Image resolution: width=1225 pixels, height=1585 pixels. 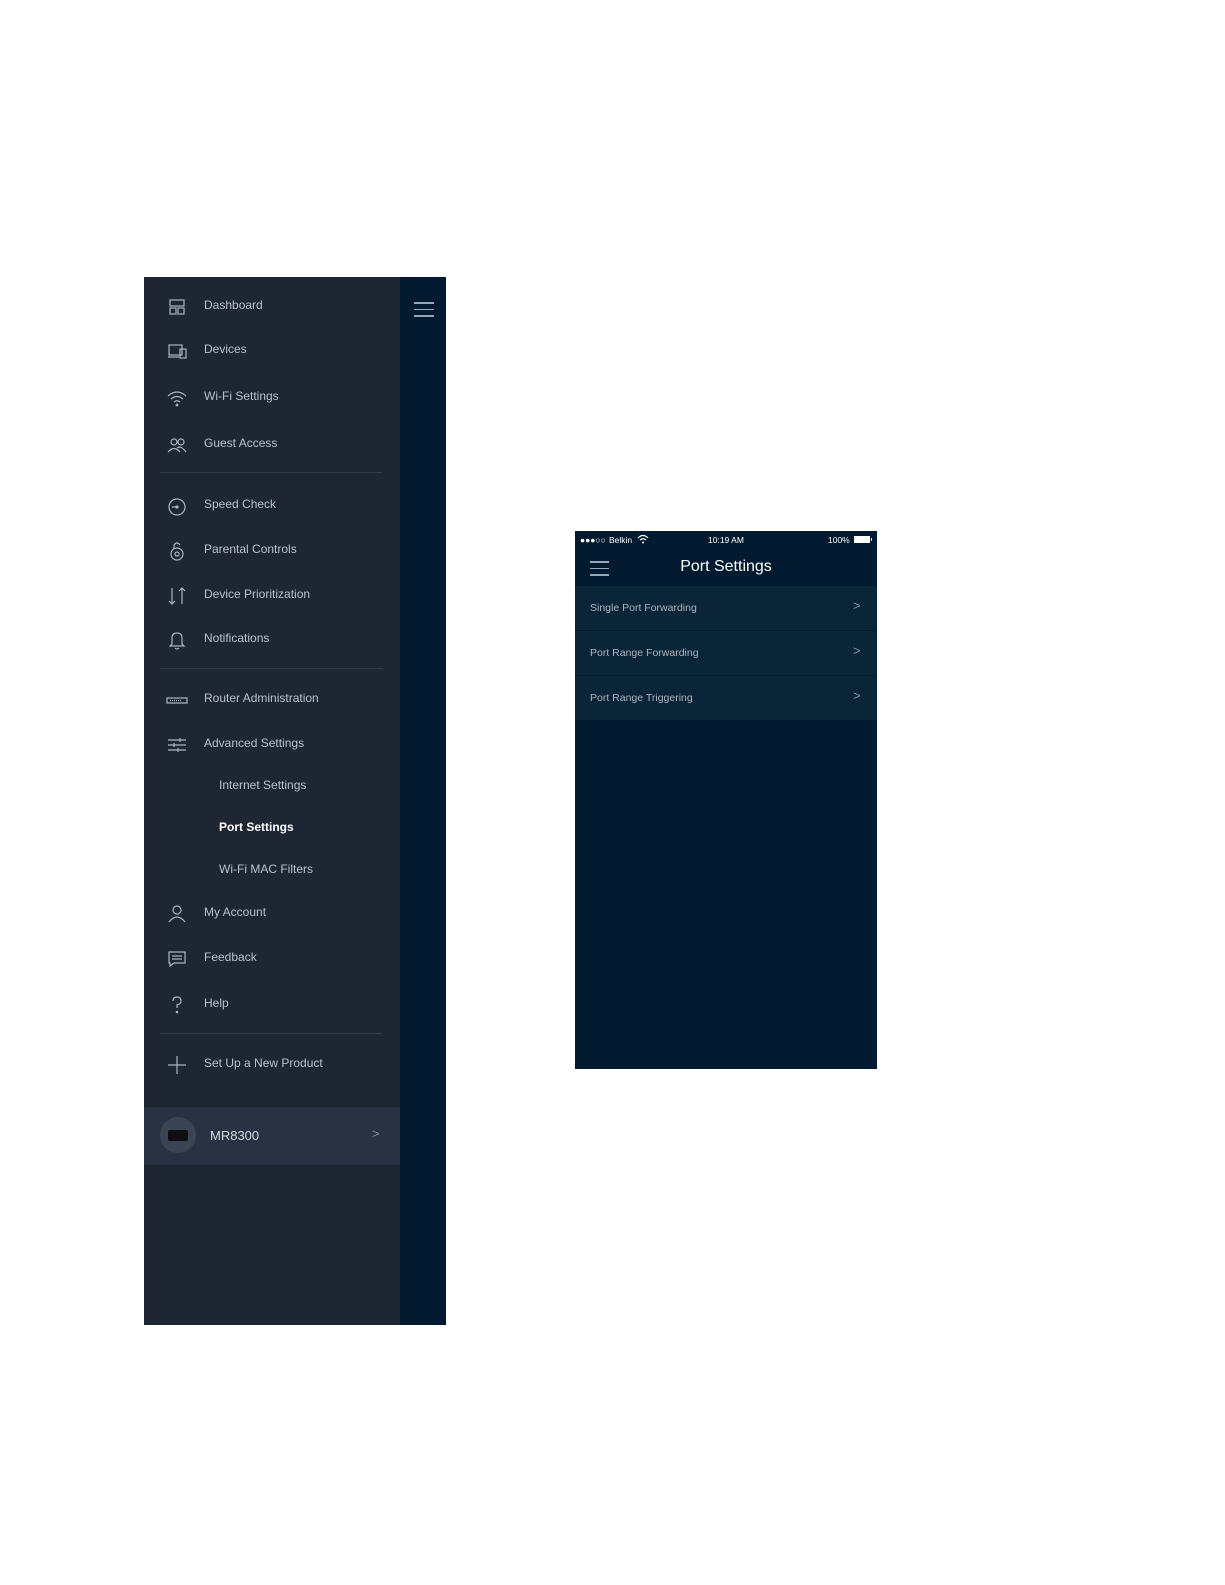 What do you see at coordinates (266, 869) in the screenshot?
I see `nav-item-label: Wi-Fi MAC Filters` at bounding box center [266, 869].